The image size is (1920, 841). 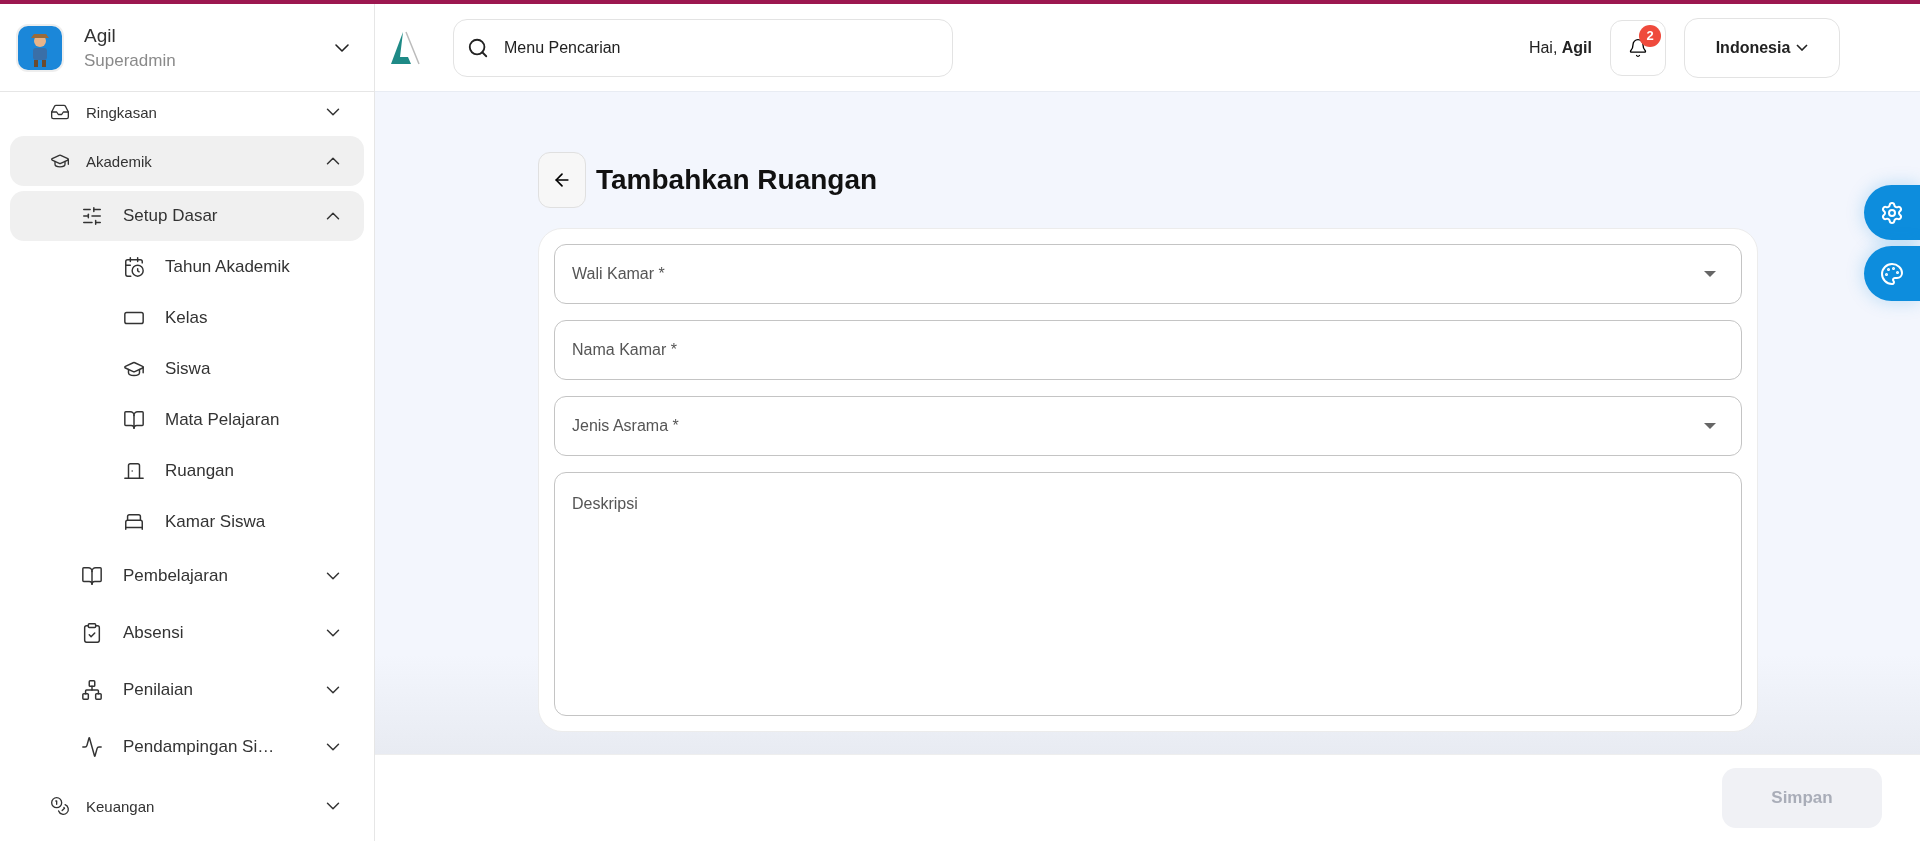 I want to click on settings-icon, so click(x=1892, y=212).